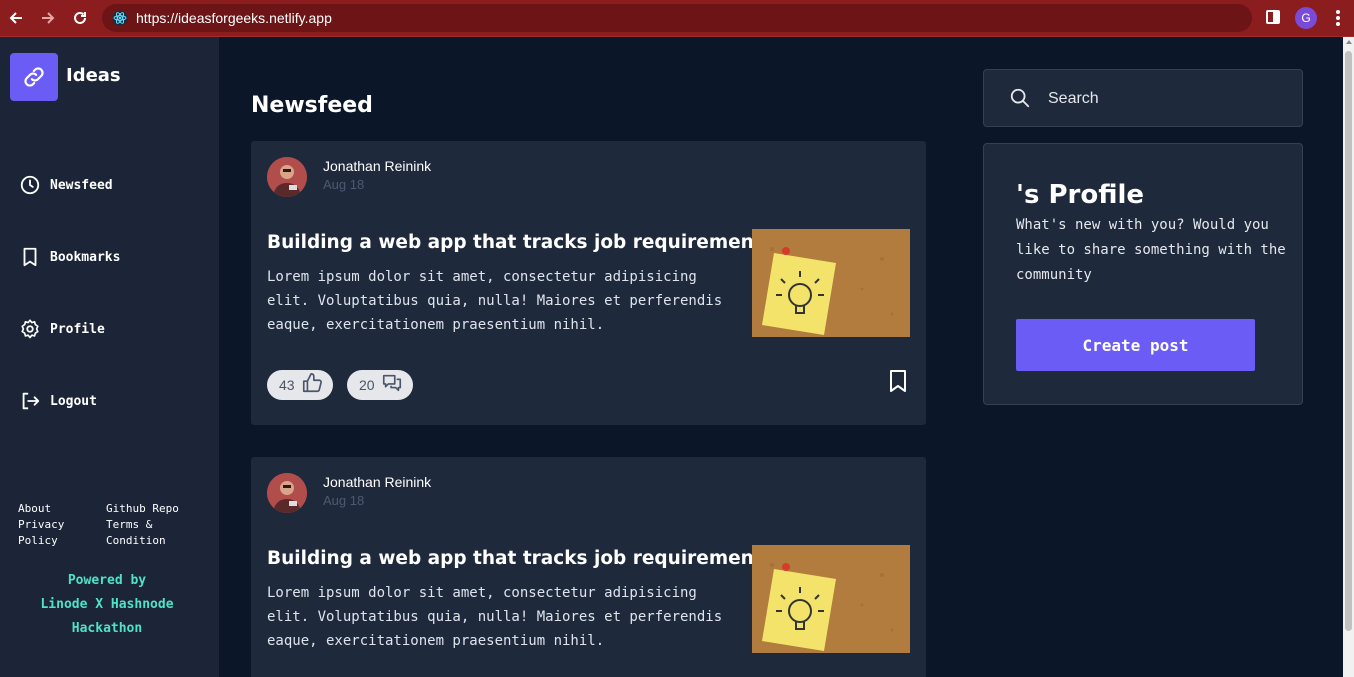  I want to click on scroll-up-arrow-icon, so click(1349, 42).